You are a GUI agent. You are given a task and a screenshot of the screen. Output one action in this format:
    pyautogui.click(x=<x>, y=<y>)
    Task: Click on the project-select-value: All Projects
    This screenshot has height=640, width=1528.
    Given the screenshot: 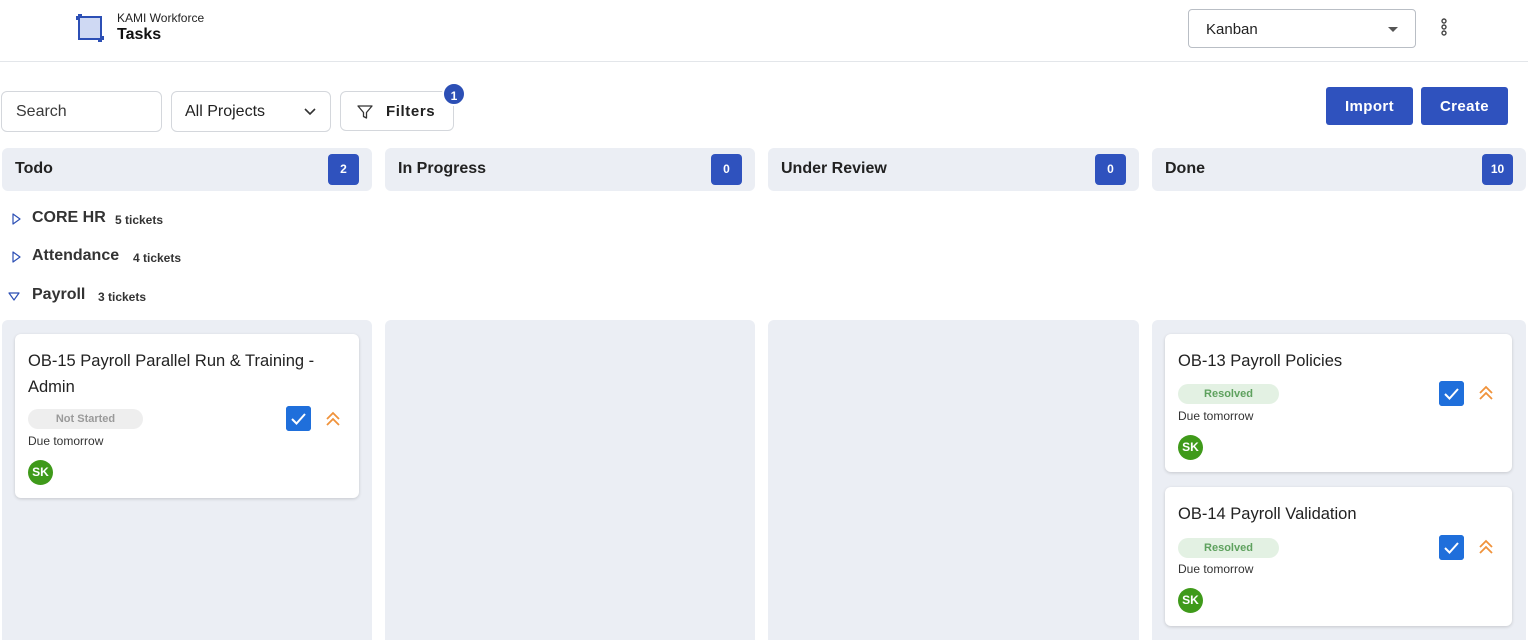 What is the action you would take?
    pyautogui.click(x=225, y=111)
    